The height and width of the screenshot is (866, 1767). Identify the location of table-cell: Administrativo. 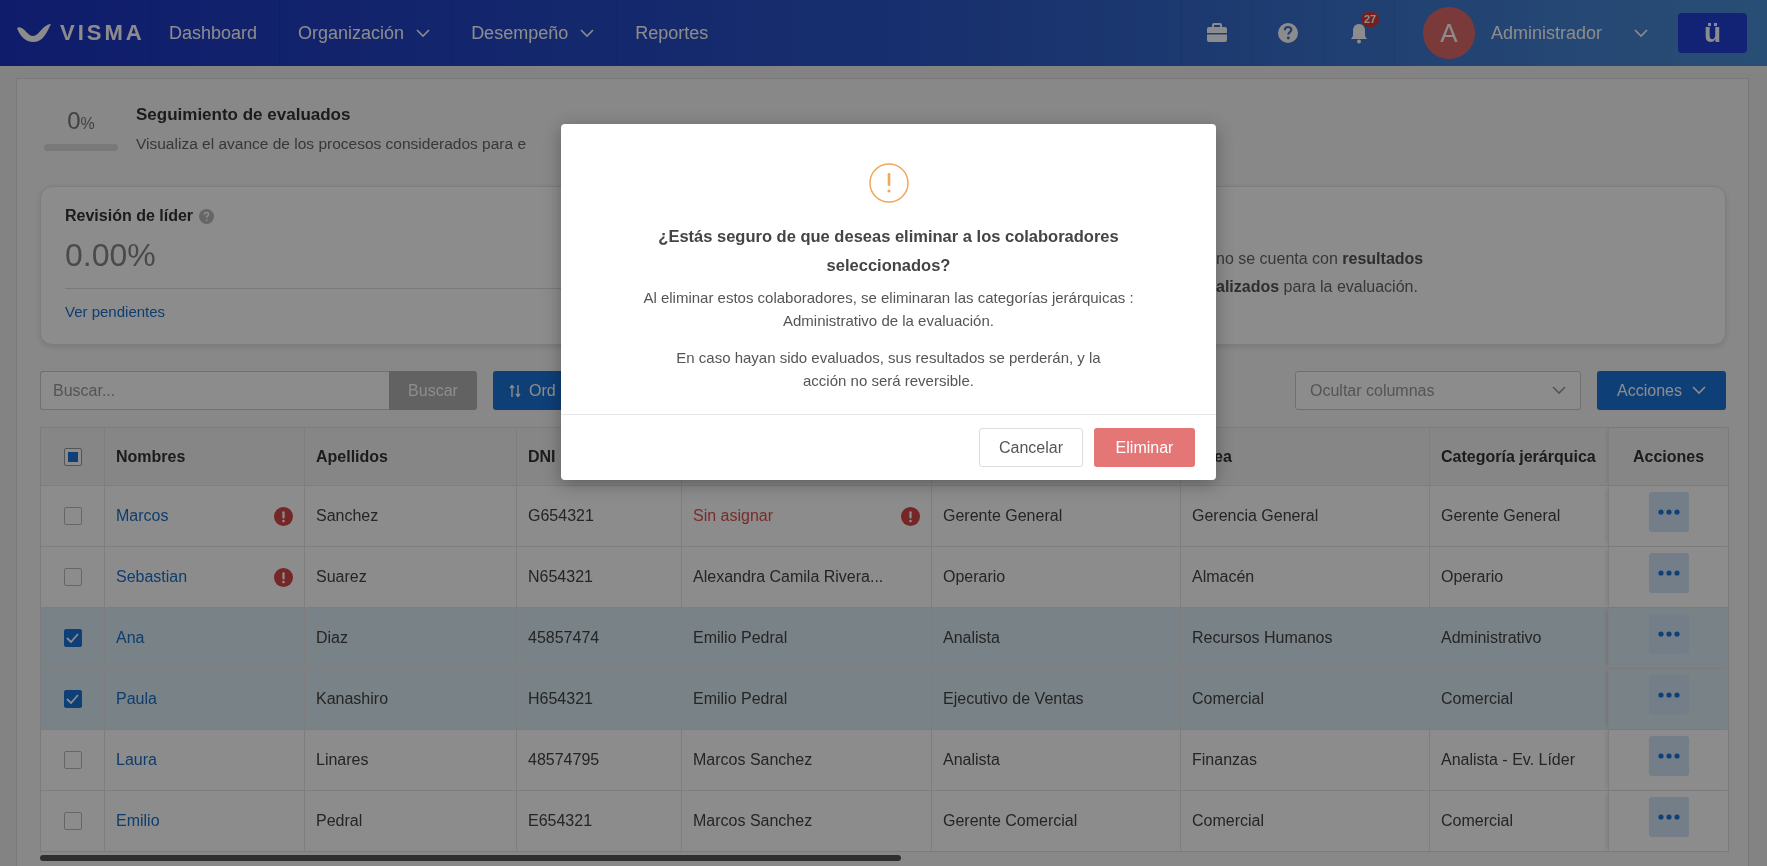
(1491, 638).